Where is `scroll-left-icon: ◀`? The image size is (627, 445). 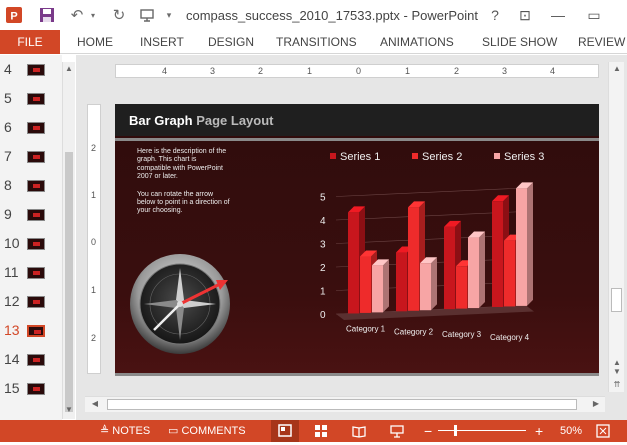 scroll-left-icon: ◀ is located at coordinates (95, 403).